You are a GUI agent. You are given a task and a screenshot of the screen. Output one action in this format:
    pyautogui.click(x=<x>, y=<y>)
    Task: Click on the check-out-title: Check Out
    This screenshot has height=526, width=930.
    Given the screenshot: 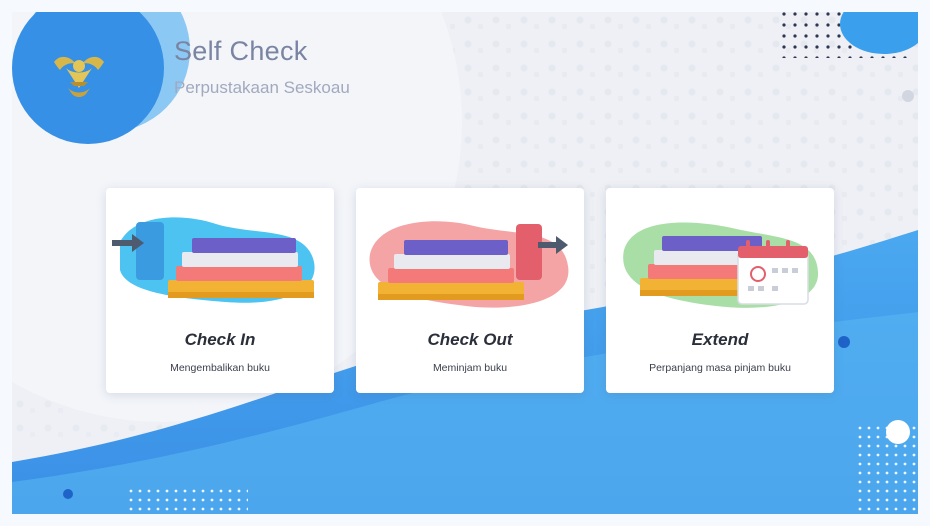 What is the action you would take?
    pyautogui.click(x=470, y=339)
    